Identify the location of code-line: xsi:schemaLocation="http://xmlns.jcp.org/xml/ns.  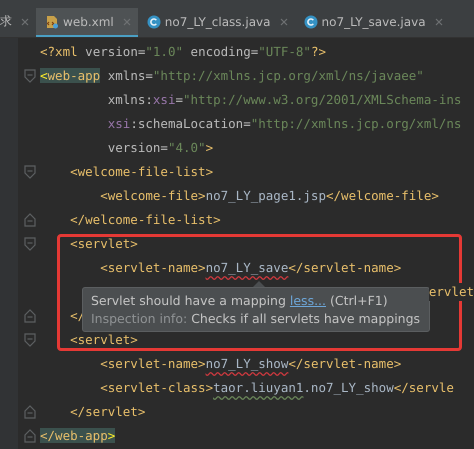
(284, 124).